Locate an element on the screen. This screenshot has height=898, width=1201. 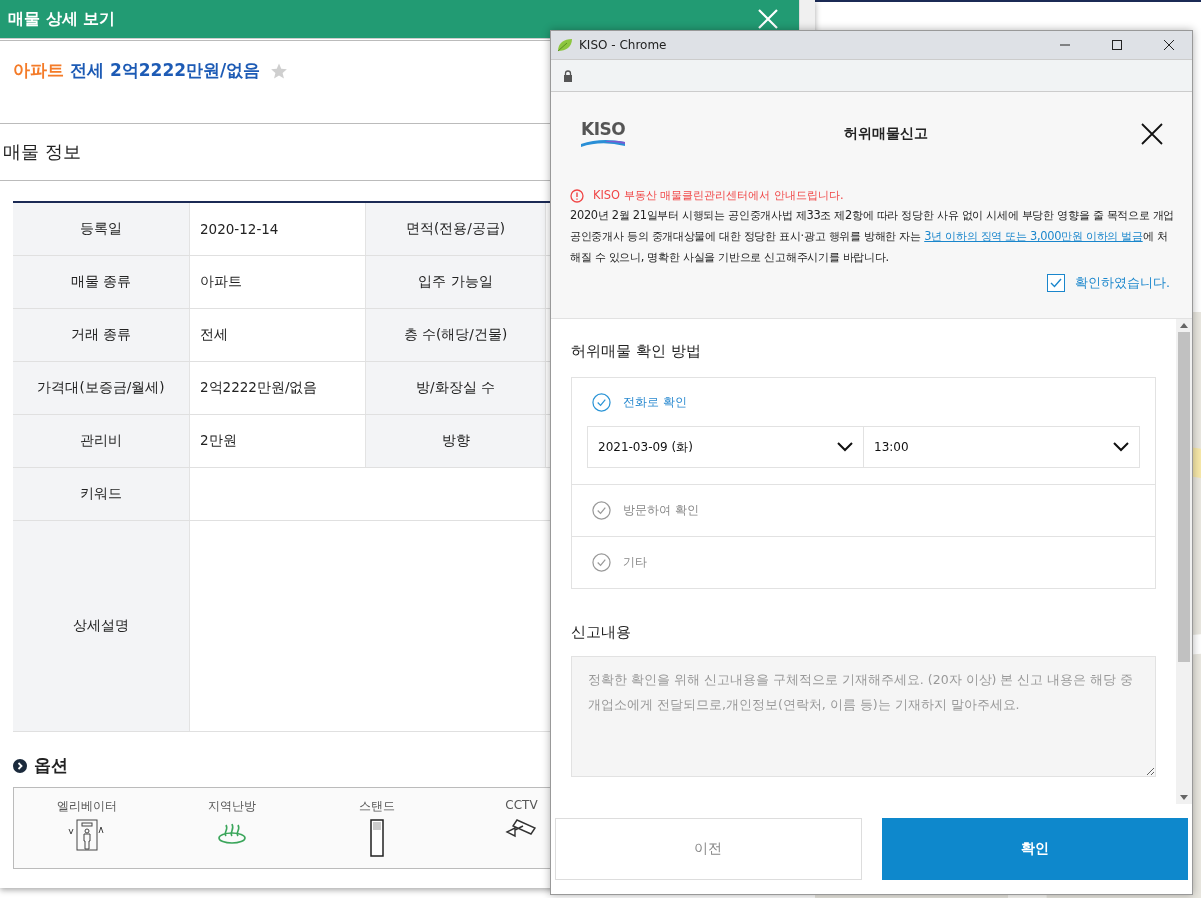
option-label: 엘리베이터 is located at coordinates (86, 806).